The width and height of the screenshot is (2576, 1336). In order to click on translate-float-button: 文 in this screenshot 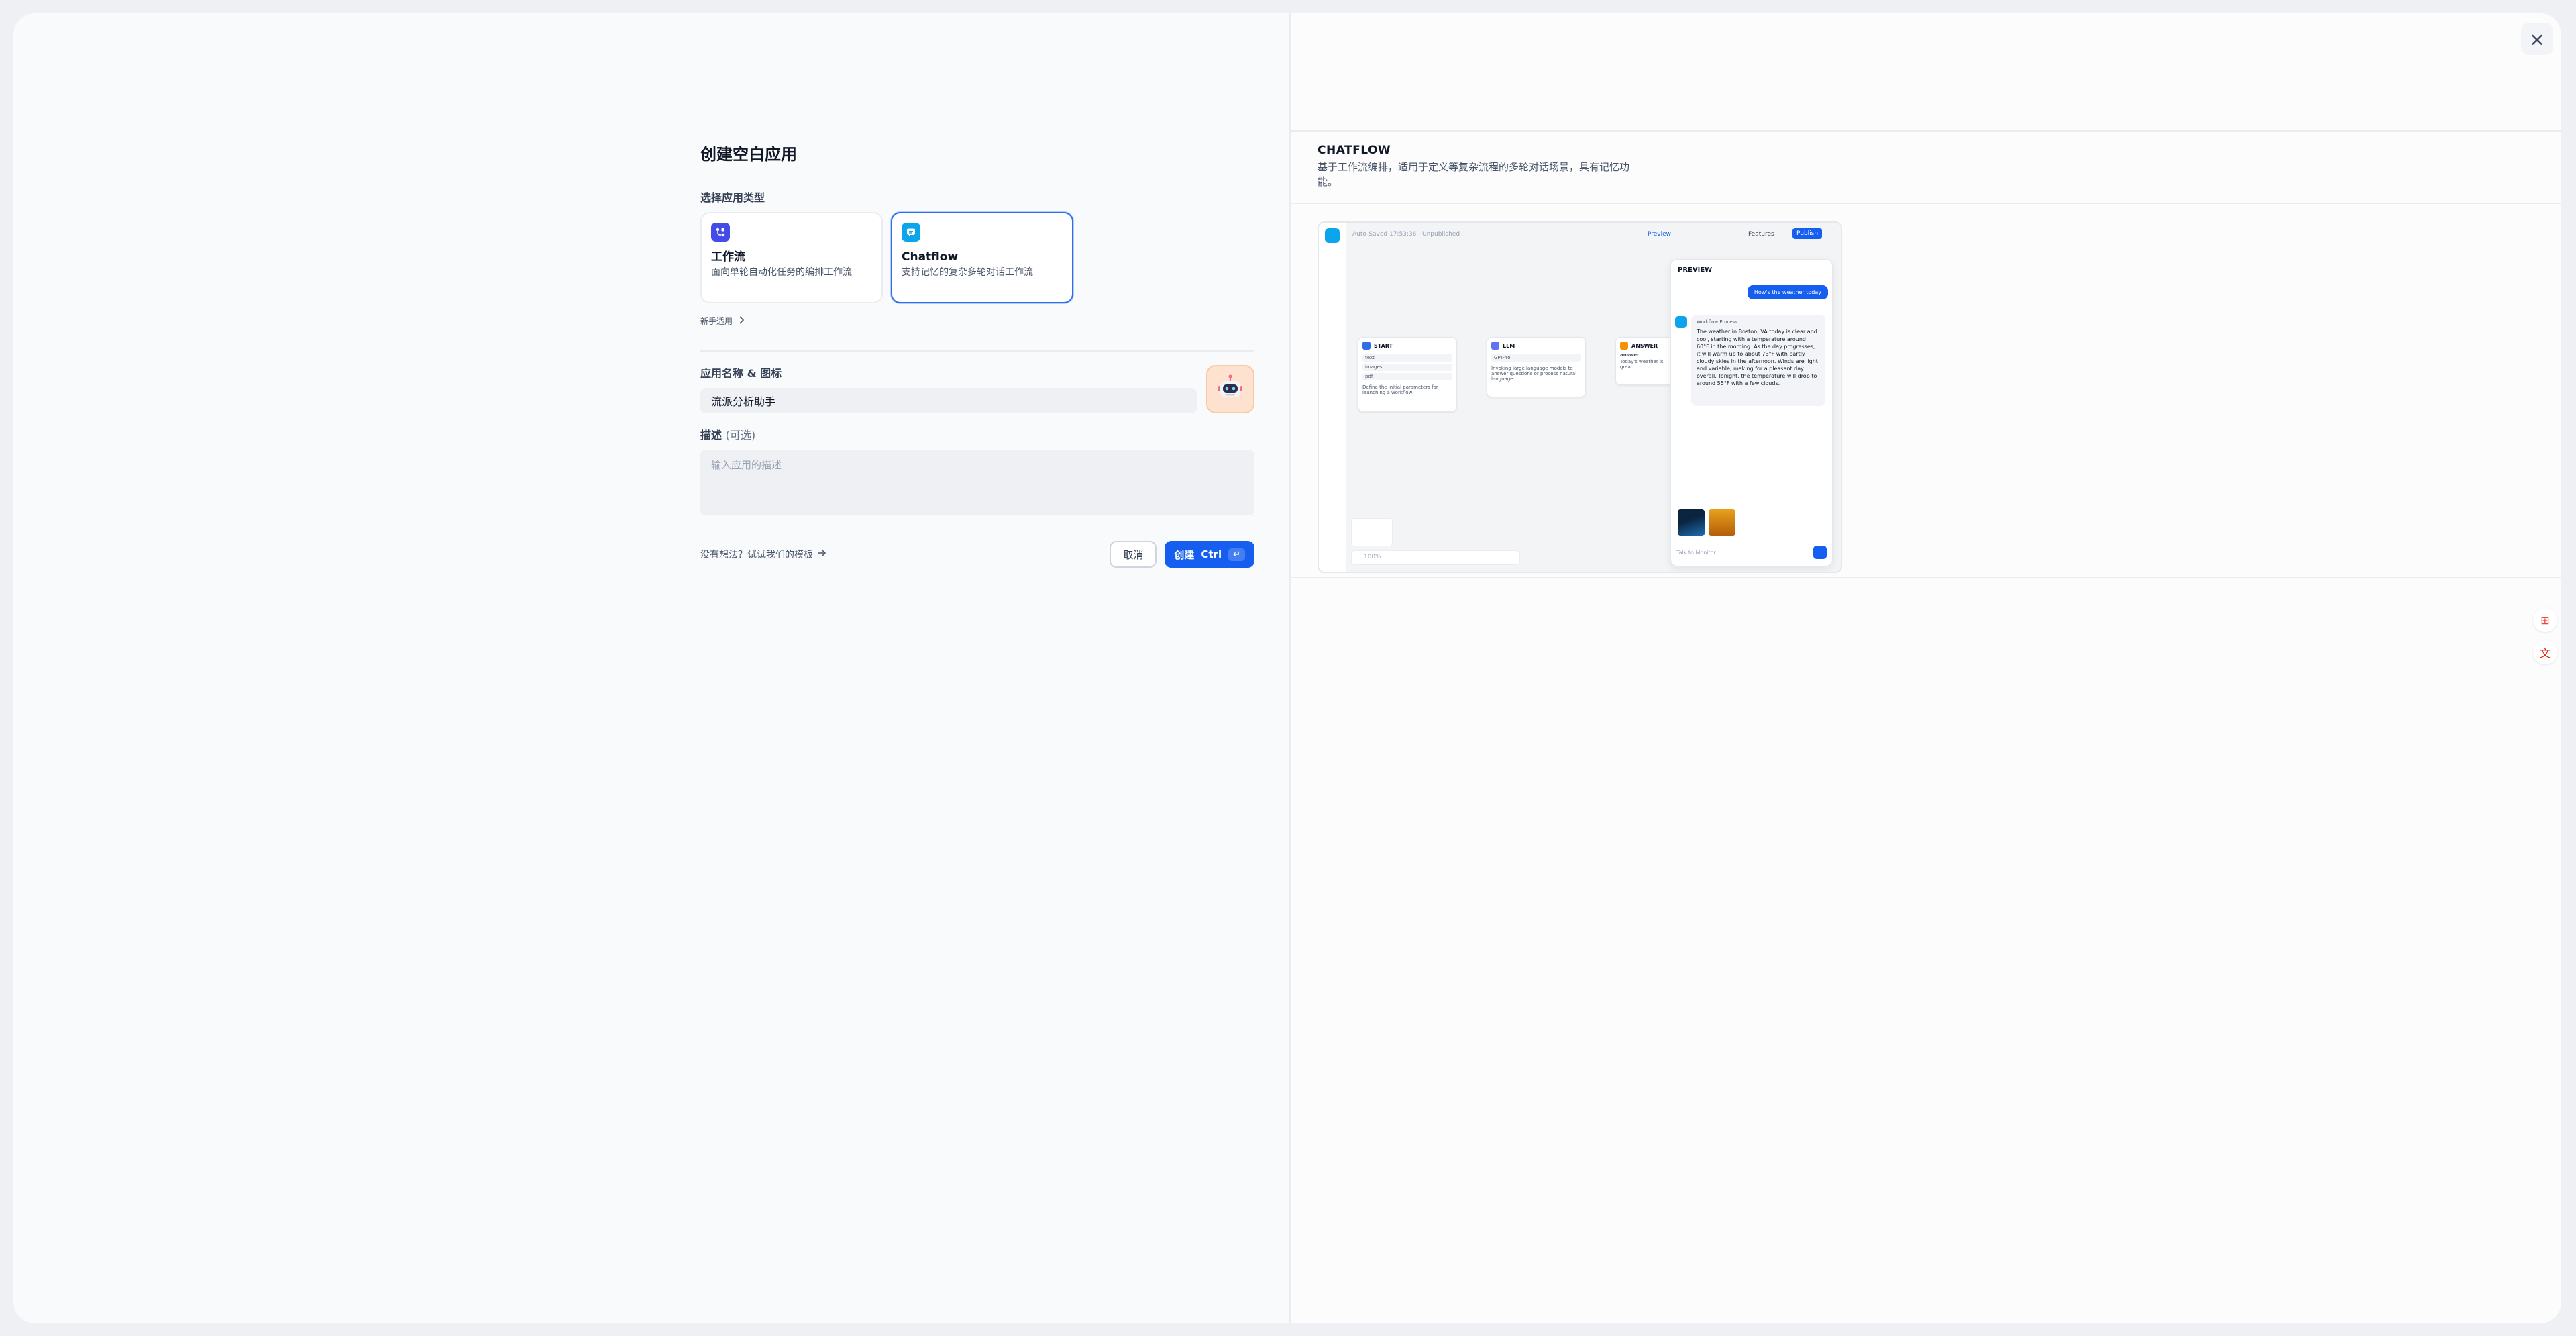, I will do `click(2545, 652)`.